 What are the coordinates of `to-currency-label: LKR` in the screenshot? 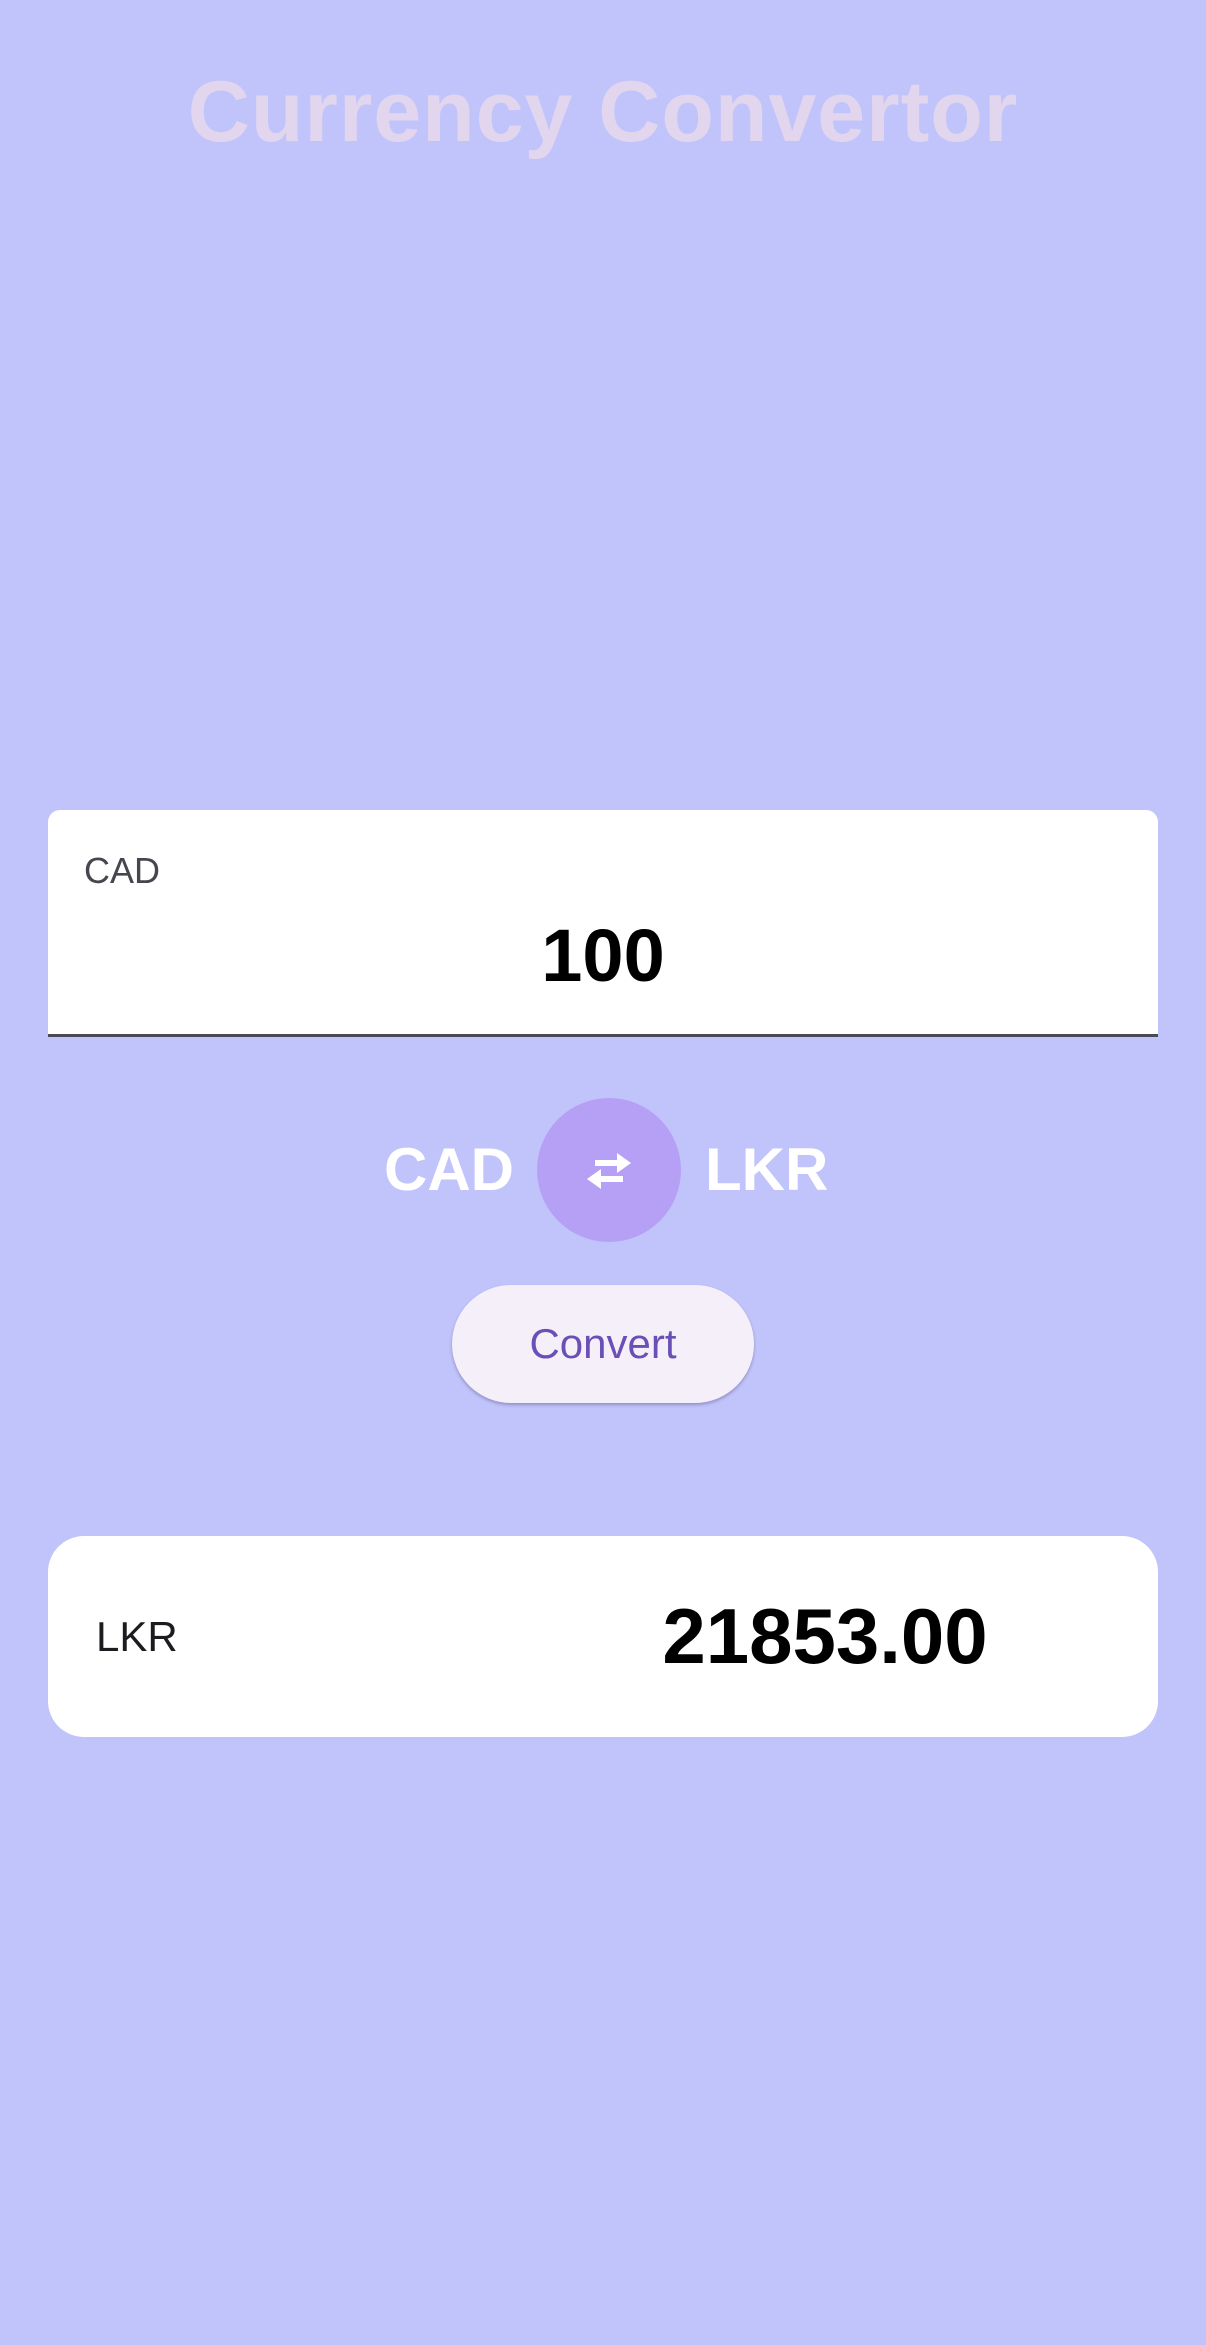 It's located at (767, 1169).